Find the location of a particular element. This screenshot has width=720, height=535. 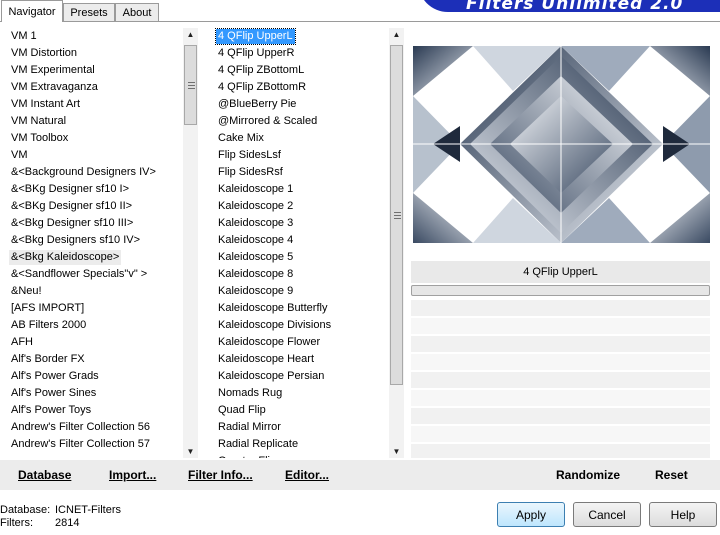

list-item-label: 4 QFlip UpperL is located at coordinates (255, 36).